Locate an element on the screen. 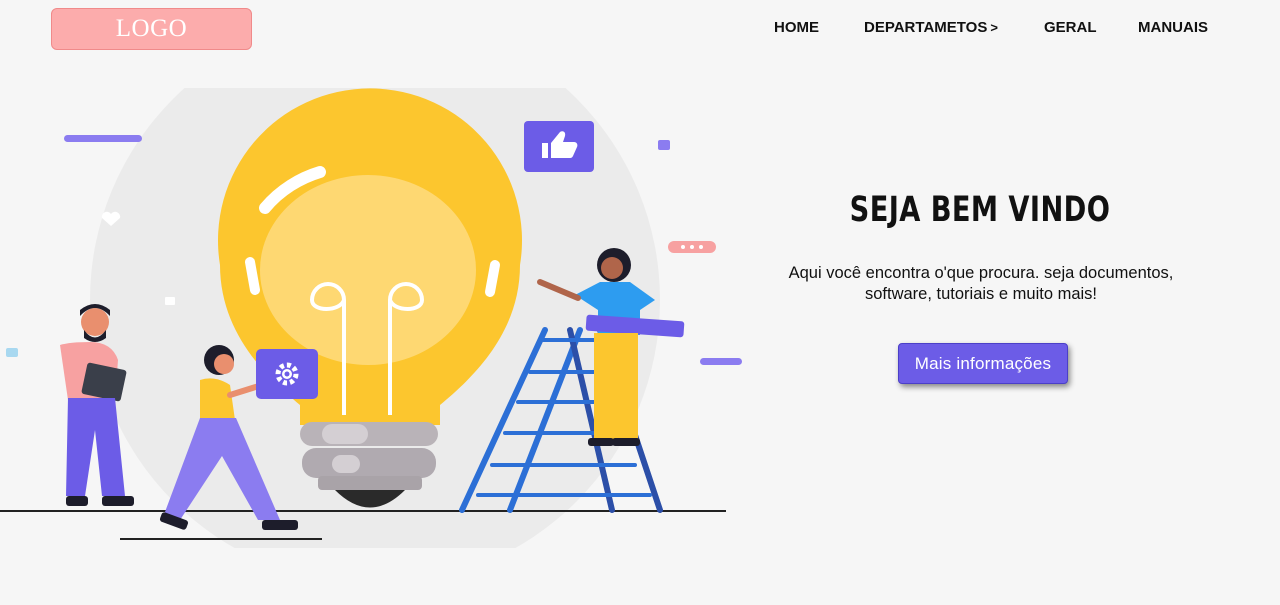 This screenshot has height=605, width=1280. deco-bar-top-left is located at coordinates (103, 138).